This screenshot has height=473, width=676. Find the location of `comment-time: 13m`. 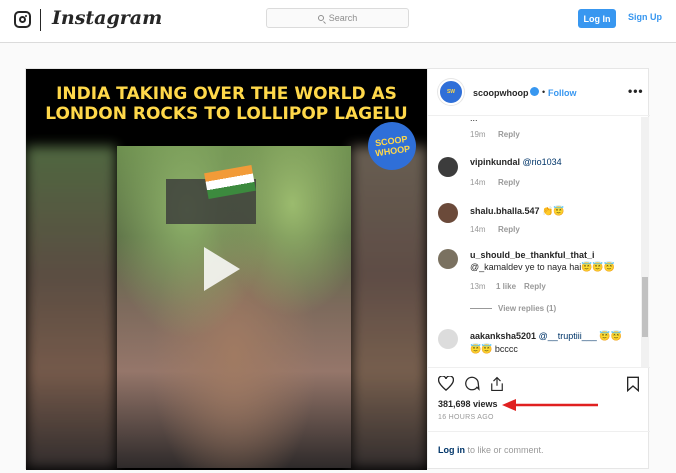

comment-time: 13m is located at coordinates (478, 286).